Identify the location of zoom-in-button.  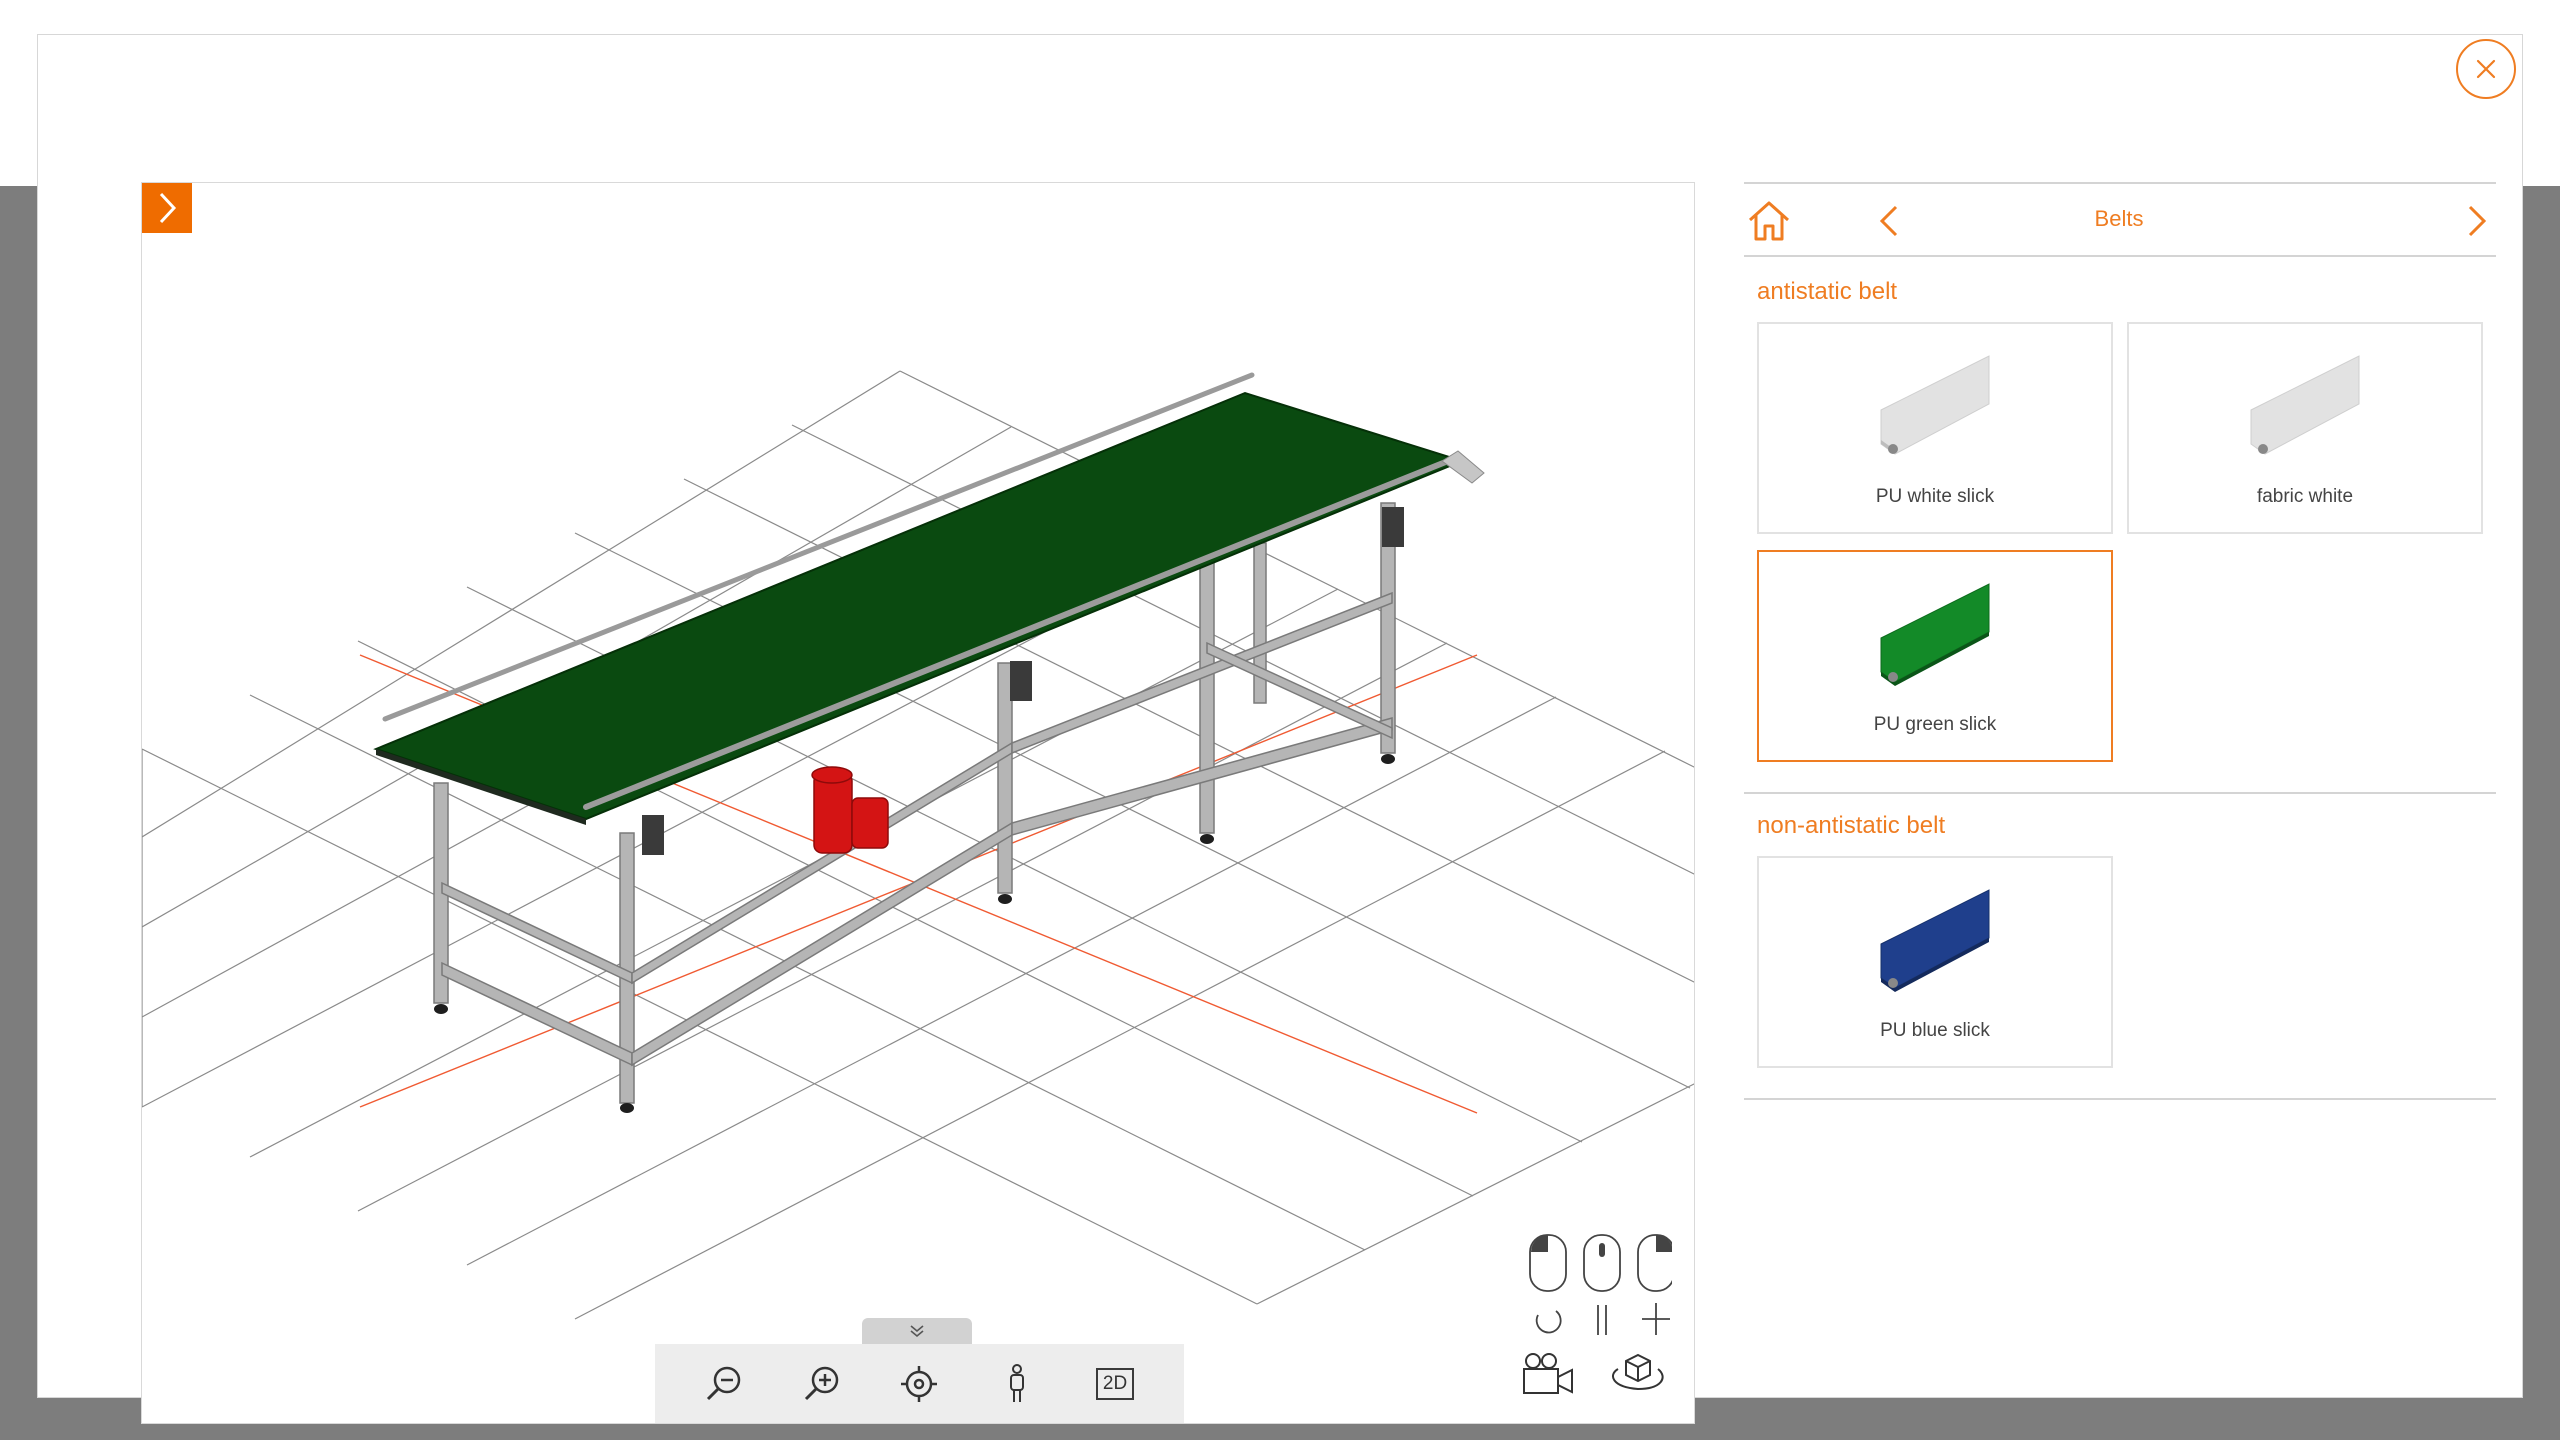
(822, 1384).